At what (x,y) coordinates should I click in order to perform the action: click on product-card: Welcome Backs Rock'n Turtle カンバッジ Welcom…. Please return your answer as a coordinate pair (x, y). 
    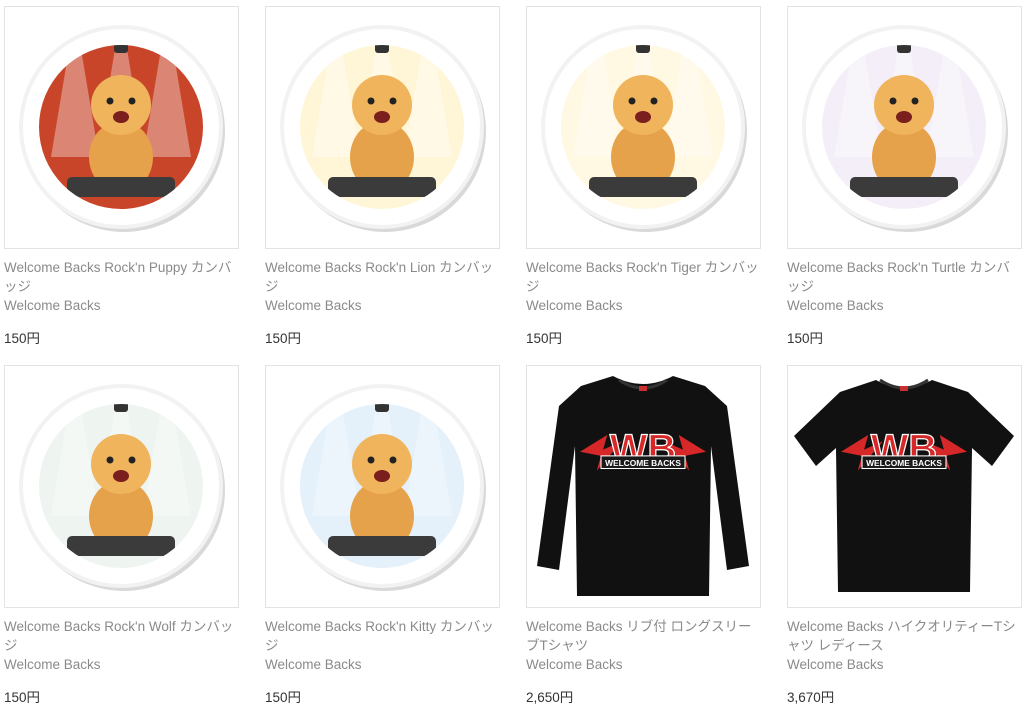
    Looking at the image, I should click on (904, 177).